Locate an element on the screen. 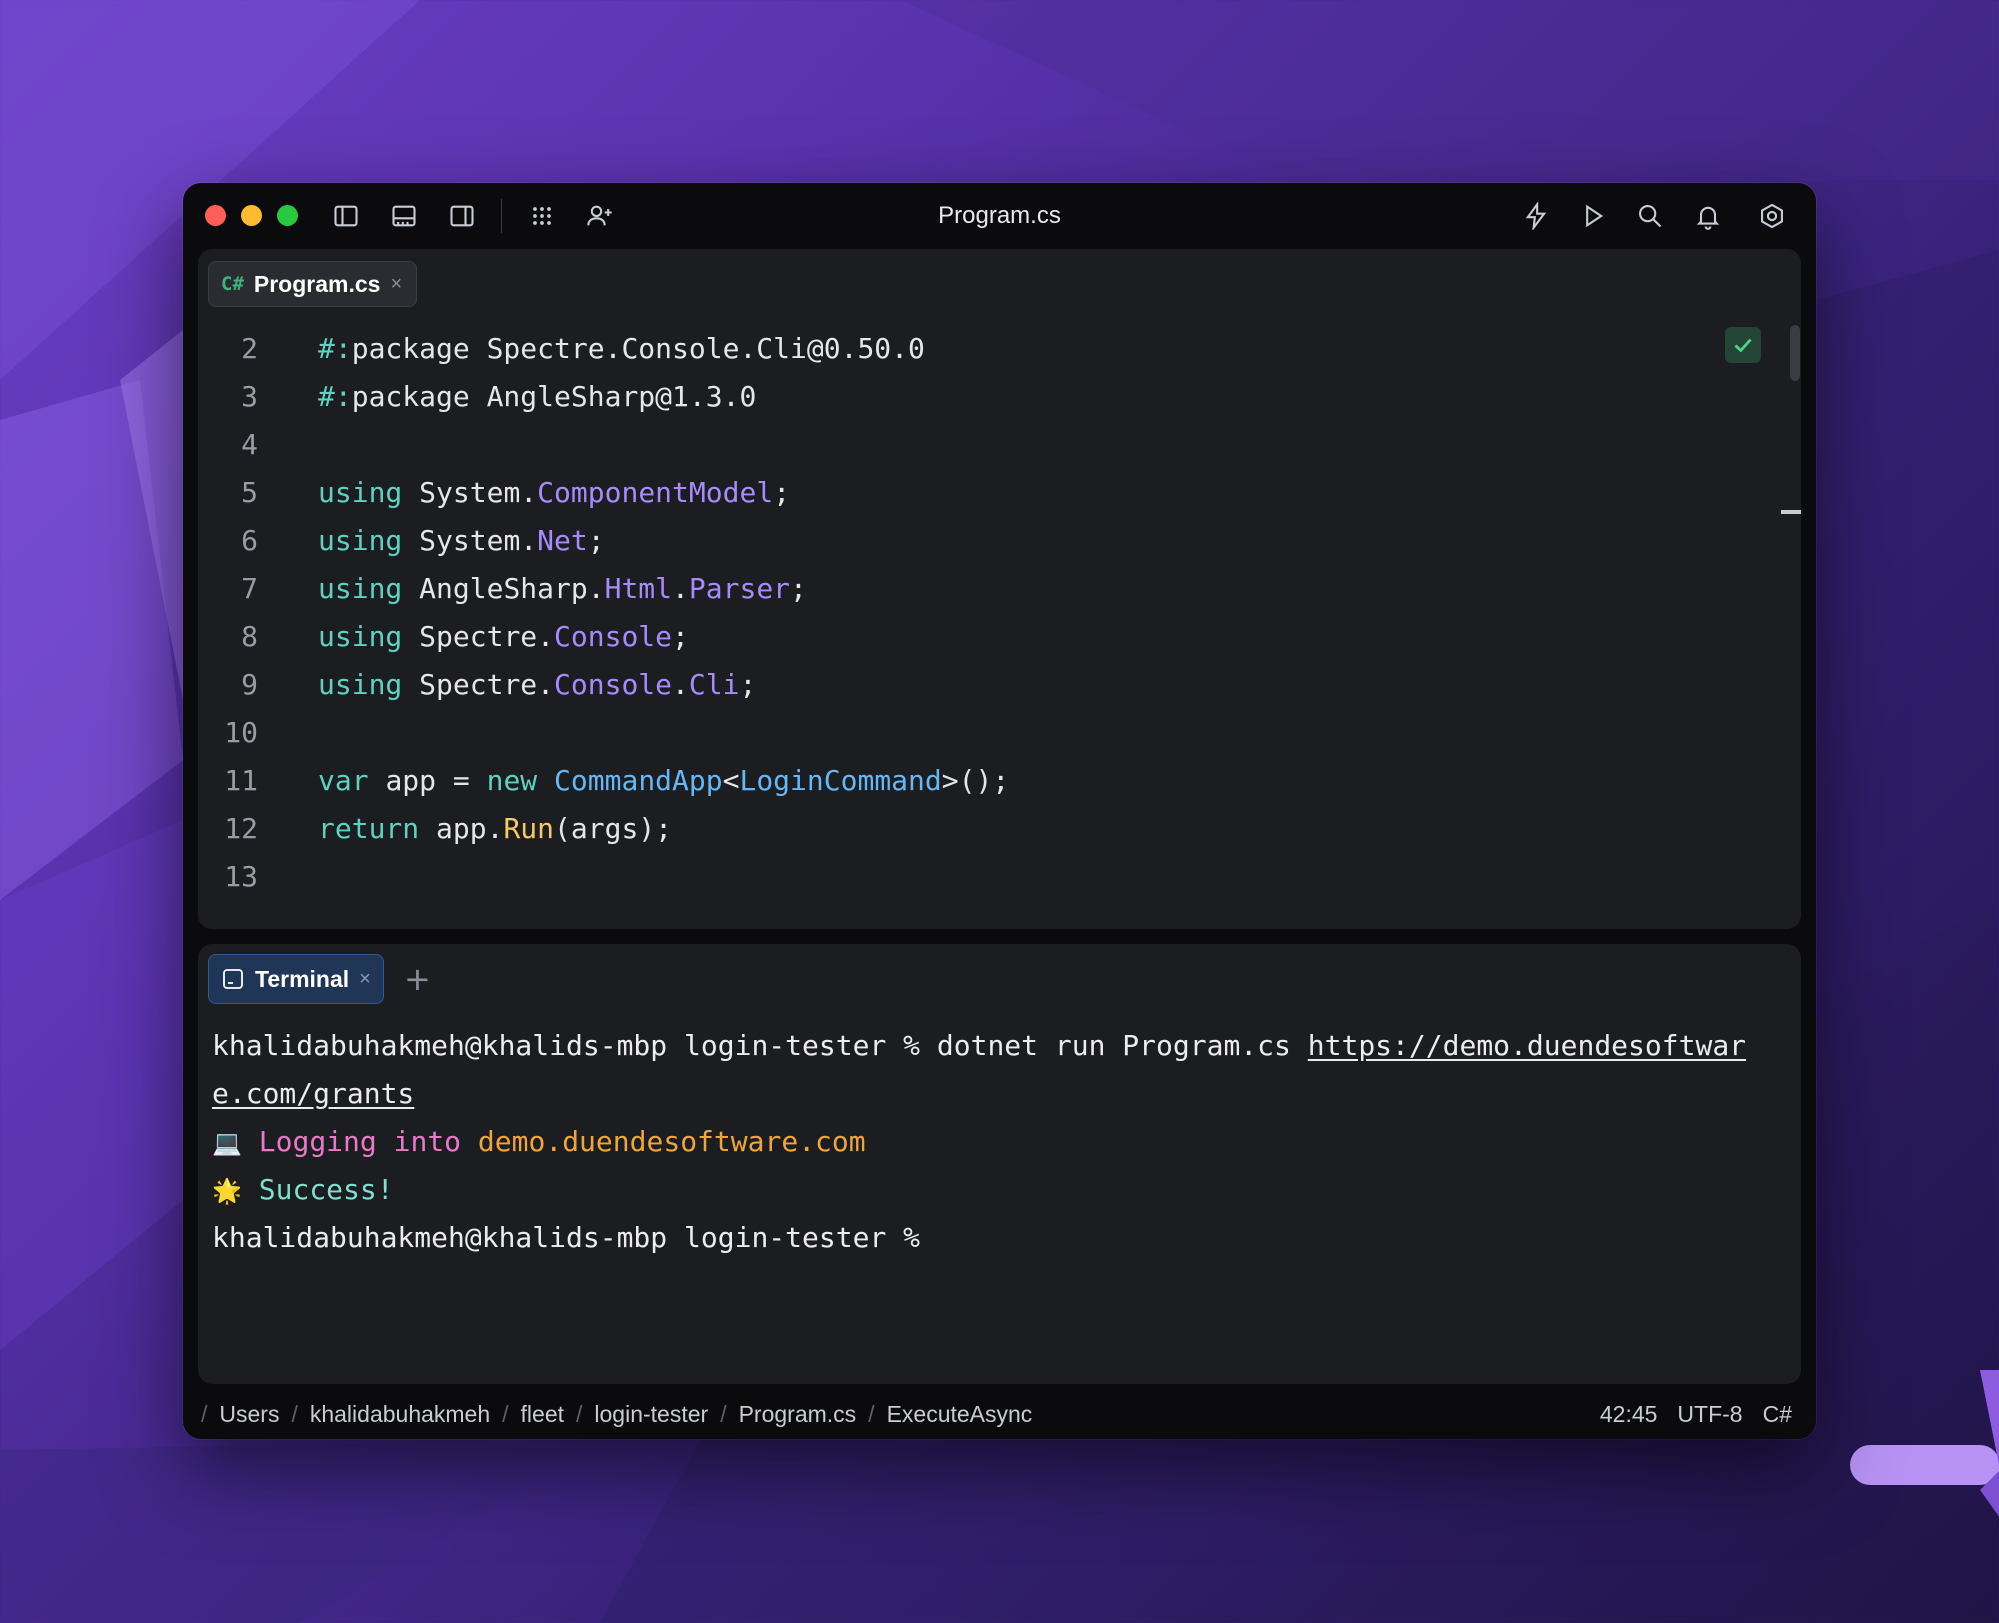  code-line: 12 return app.Run(args); is located at coordinates (999, 829).